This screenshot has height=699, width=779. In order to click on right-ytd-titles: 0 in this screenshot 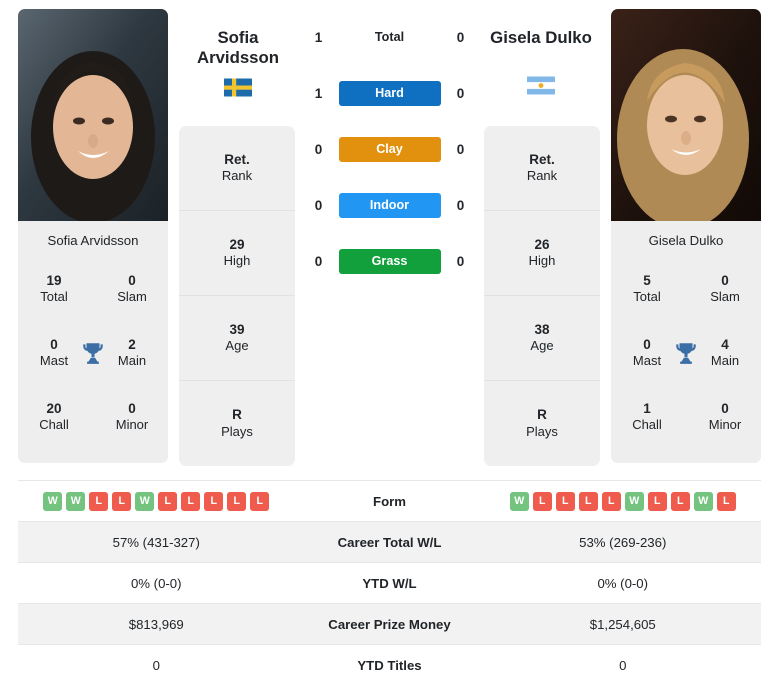, I will do `click(623, 665)`.